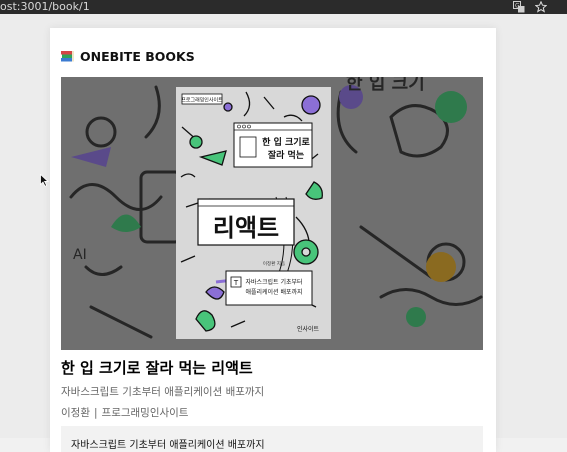 The height and width of the screenshot is (452, 567). What do you see at coordinates (274, 263) in the screenshot?
I see `cover-author: 이정환 지음` at bounding box center [274, 263].